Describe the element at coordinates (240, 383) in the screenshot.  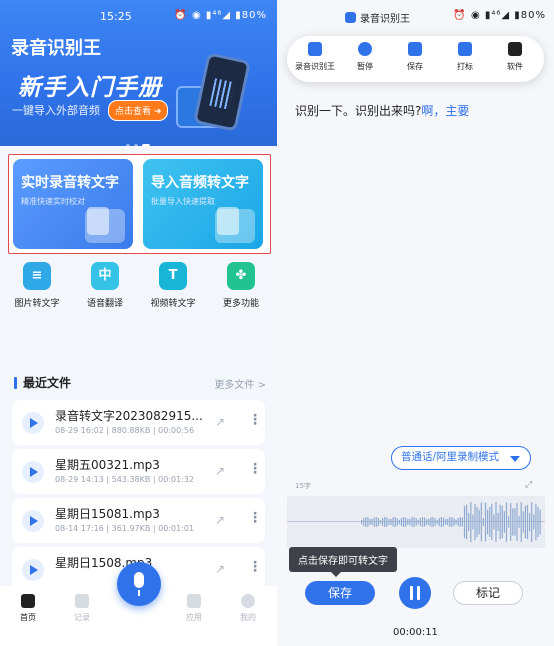
I see `more-files-link: 更多文件 >` at that location.